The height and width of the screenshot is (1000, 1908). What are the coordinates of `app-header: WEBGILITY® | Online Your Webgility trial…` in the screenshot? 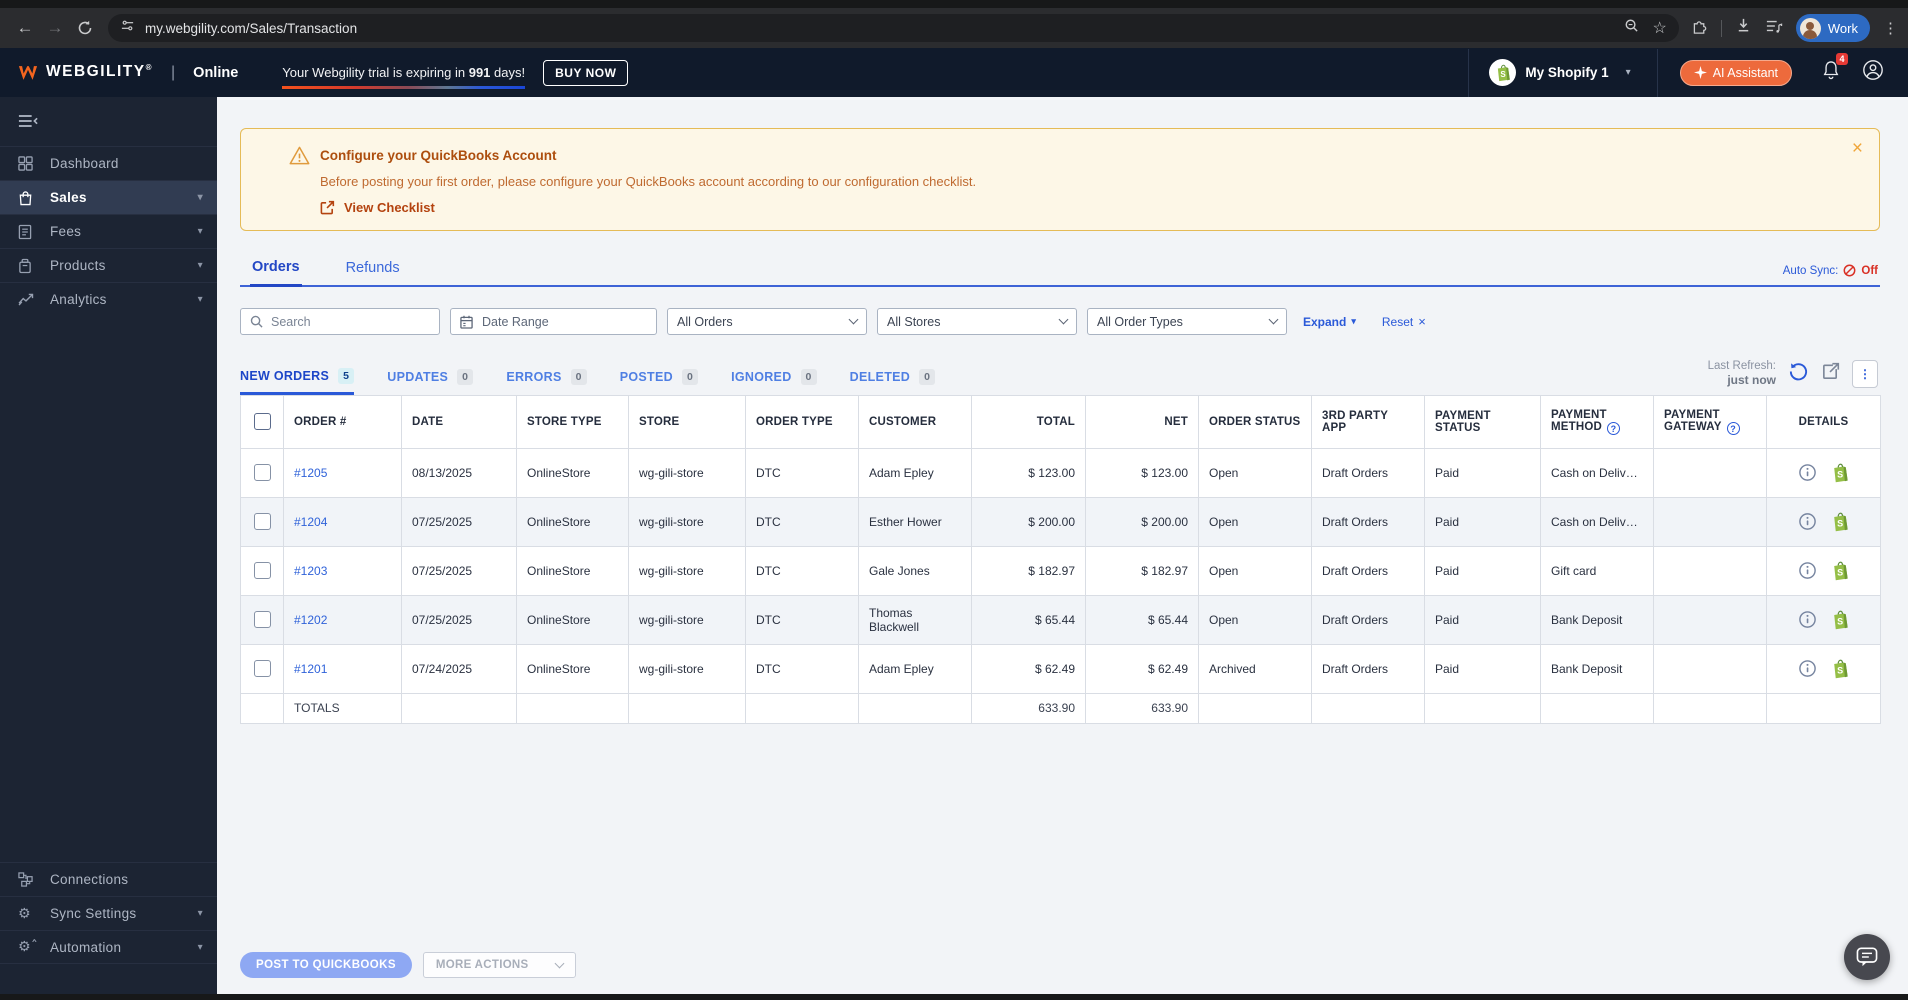 It's located at (954, 72).